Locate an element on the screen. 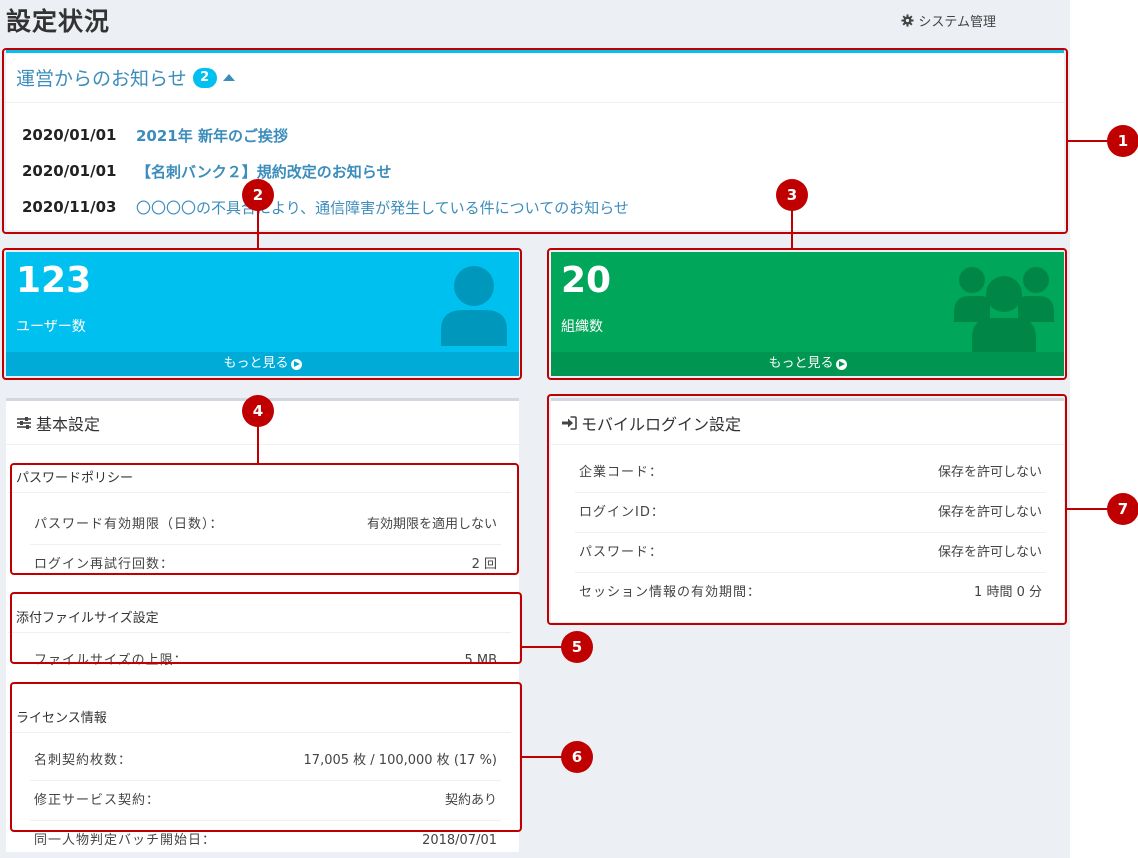 The width and height of the screenshot is (1138, 858). kv-label: 企業コード： is located at coordinates (621, 472).